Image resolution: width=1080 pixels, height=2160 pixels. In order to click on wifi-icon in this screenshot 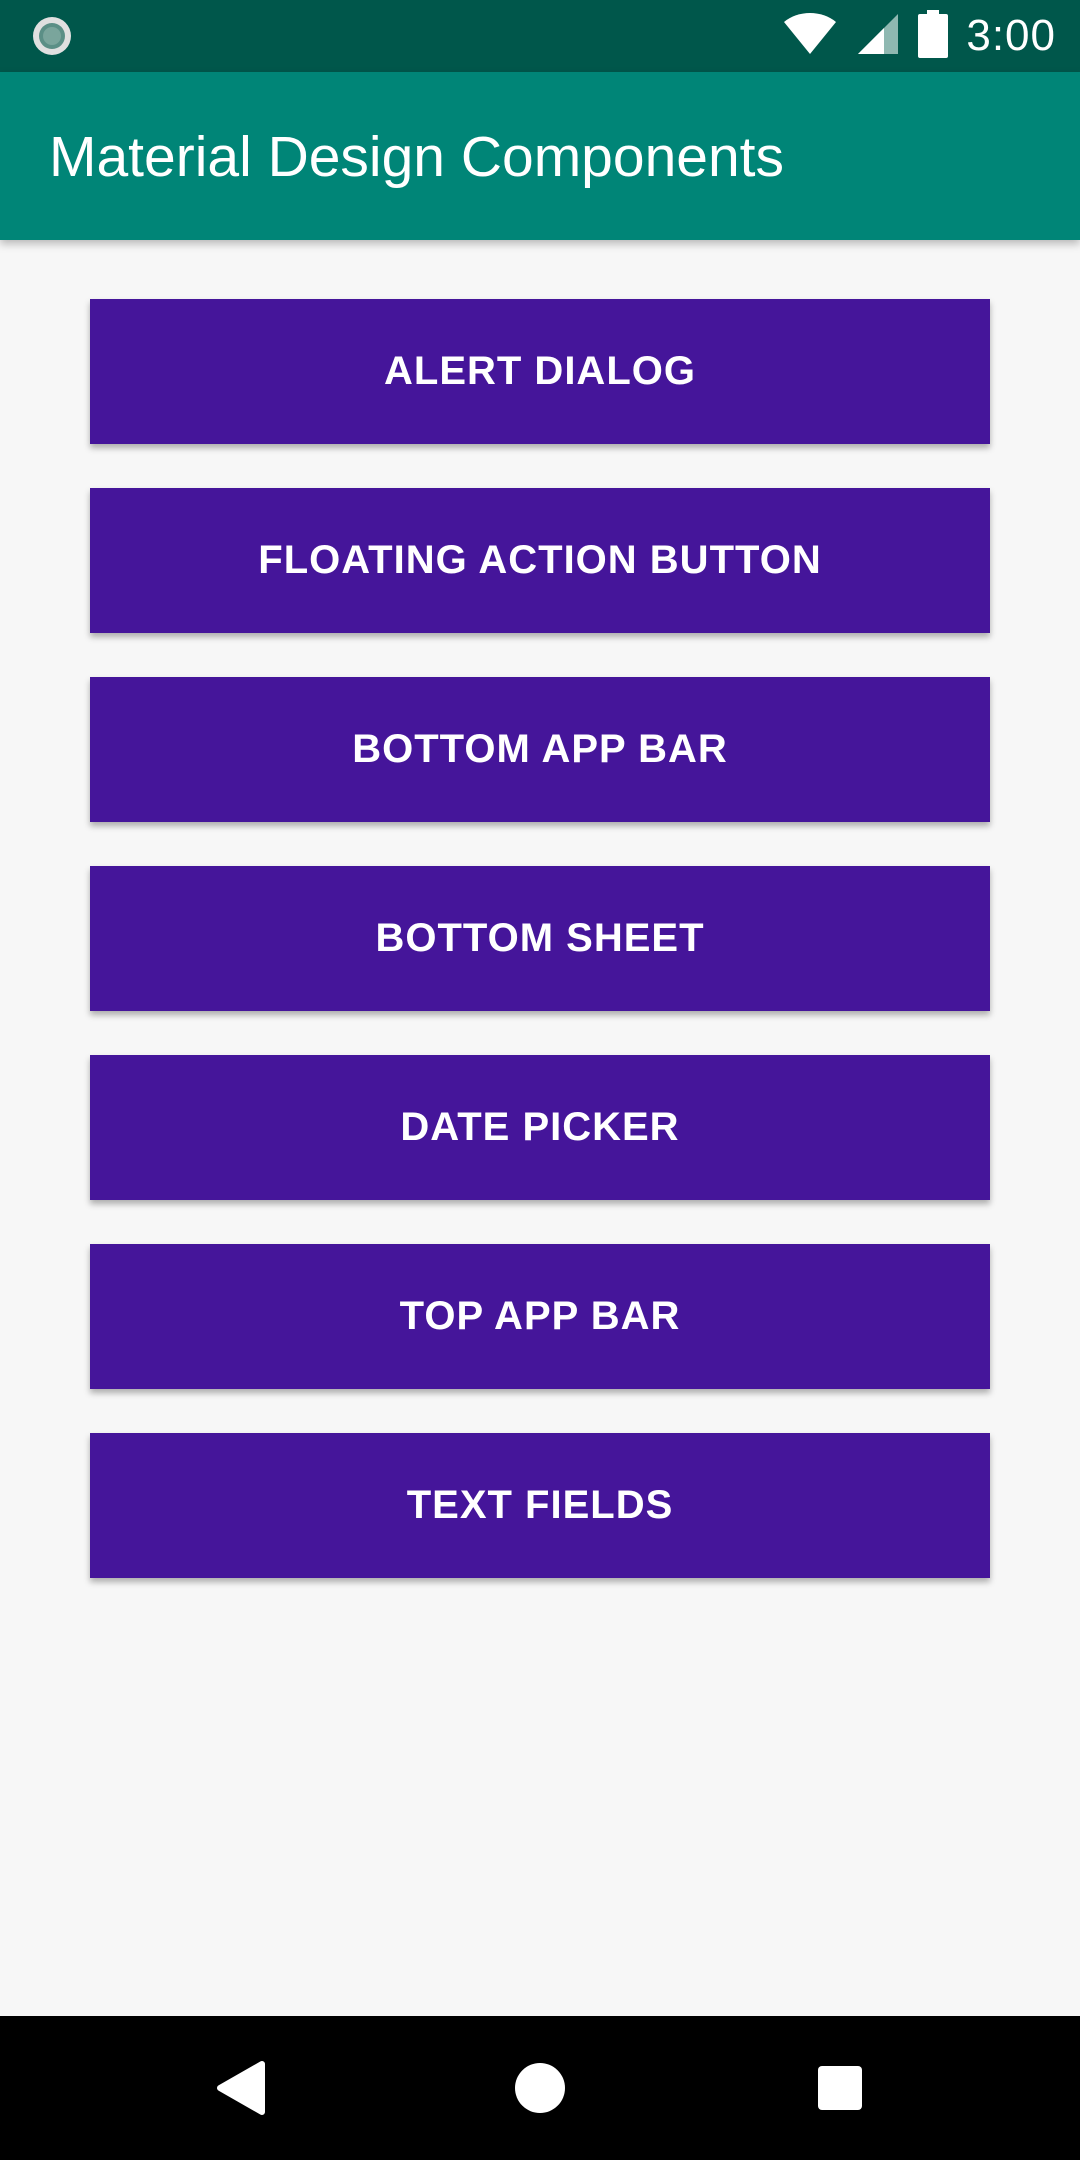, I will do `click(810, 36)`.